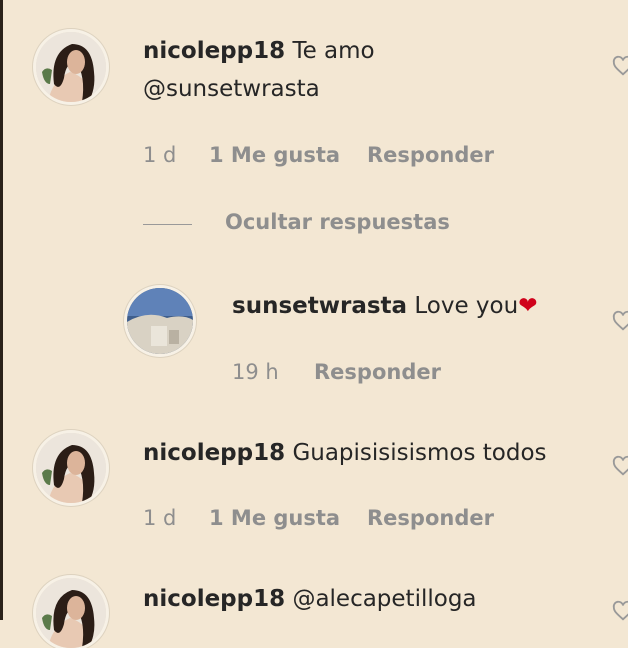 This screenshot has width=628, height=648. I want to click on reply-text: Love you, so click(466, 306).